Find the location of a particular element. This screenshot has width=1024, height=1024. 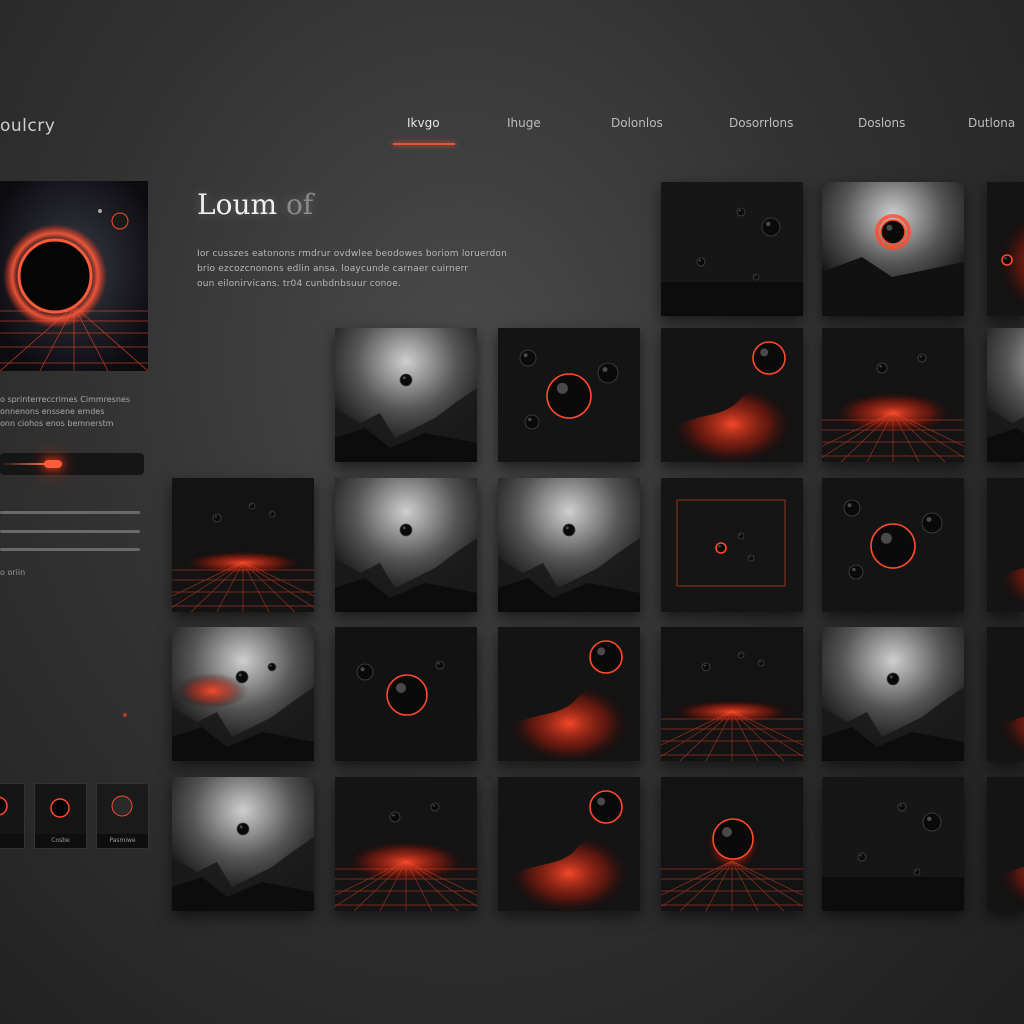

tab-6: Dutlona is located at coordinates (991, 123).